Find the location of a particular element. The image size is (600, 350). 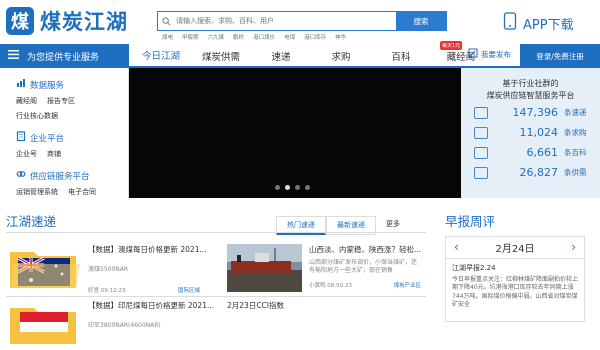

stat-value: 11,024 is located at coordinates (539, 132).